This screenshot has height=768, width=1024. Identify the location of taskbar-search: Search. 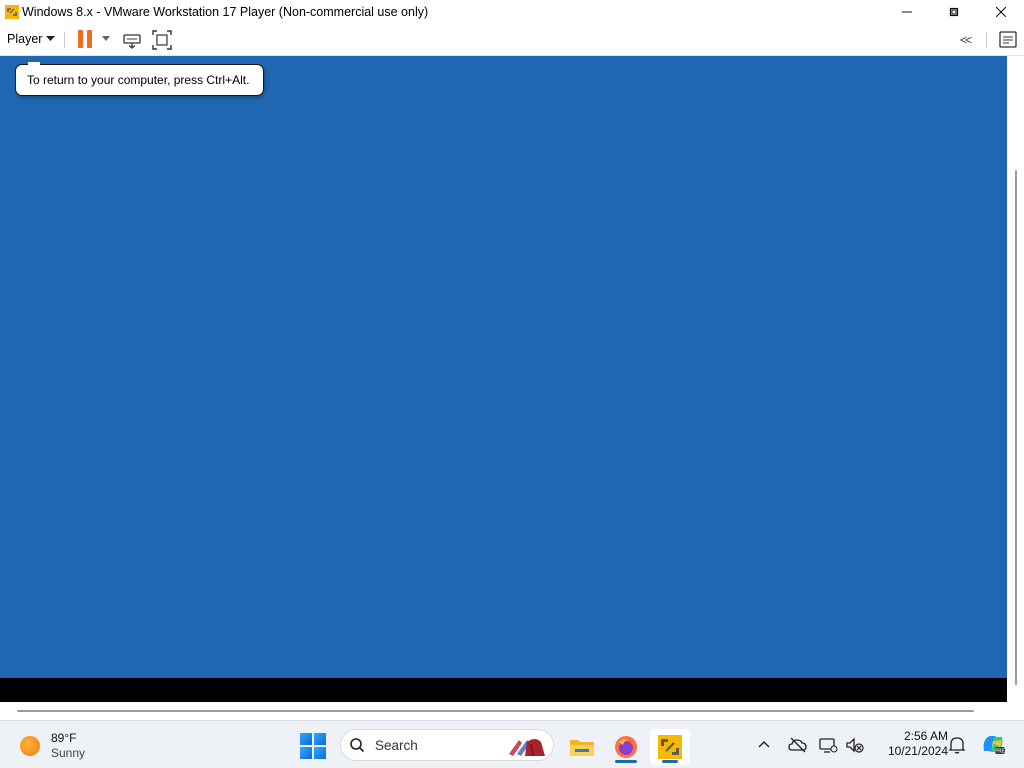
(447, 745).